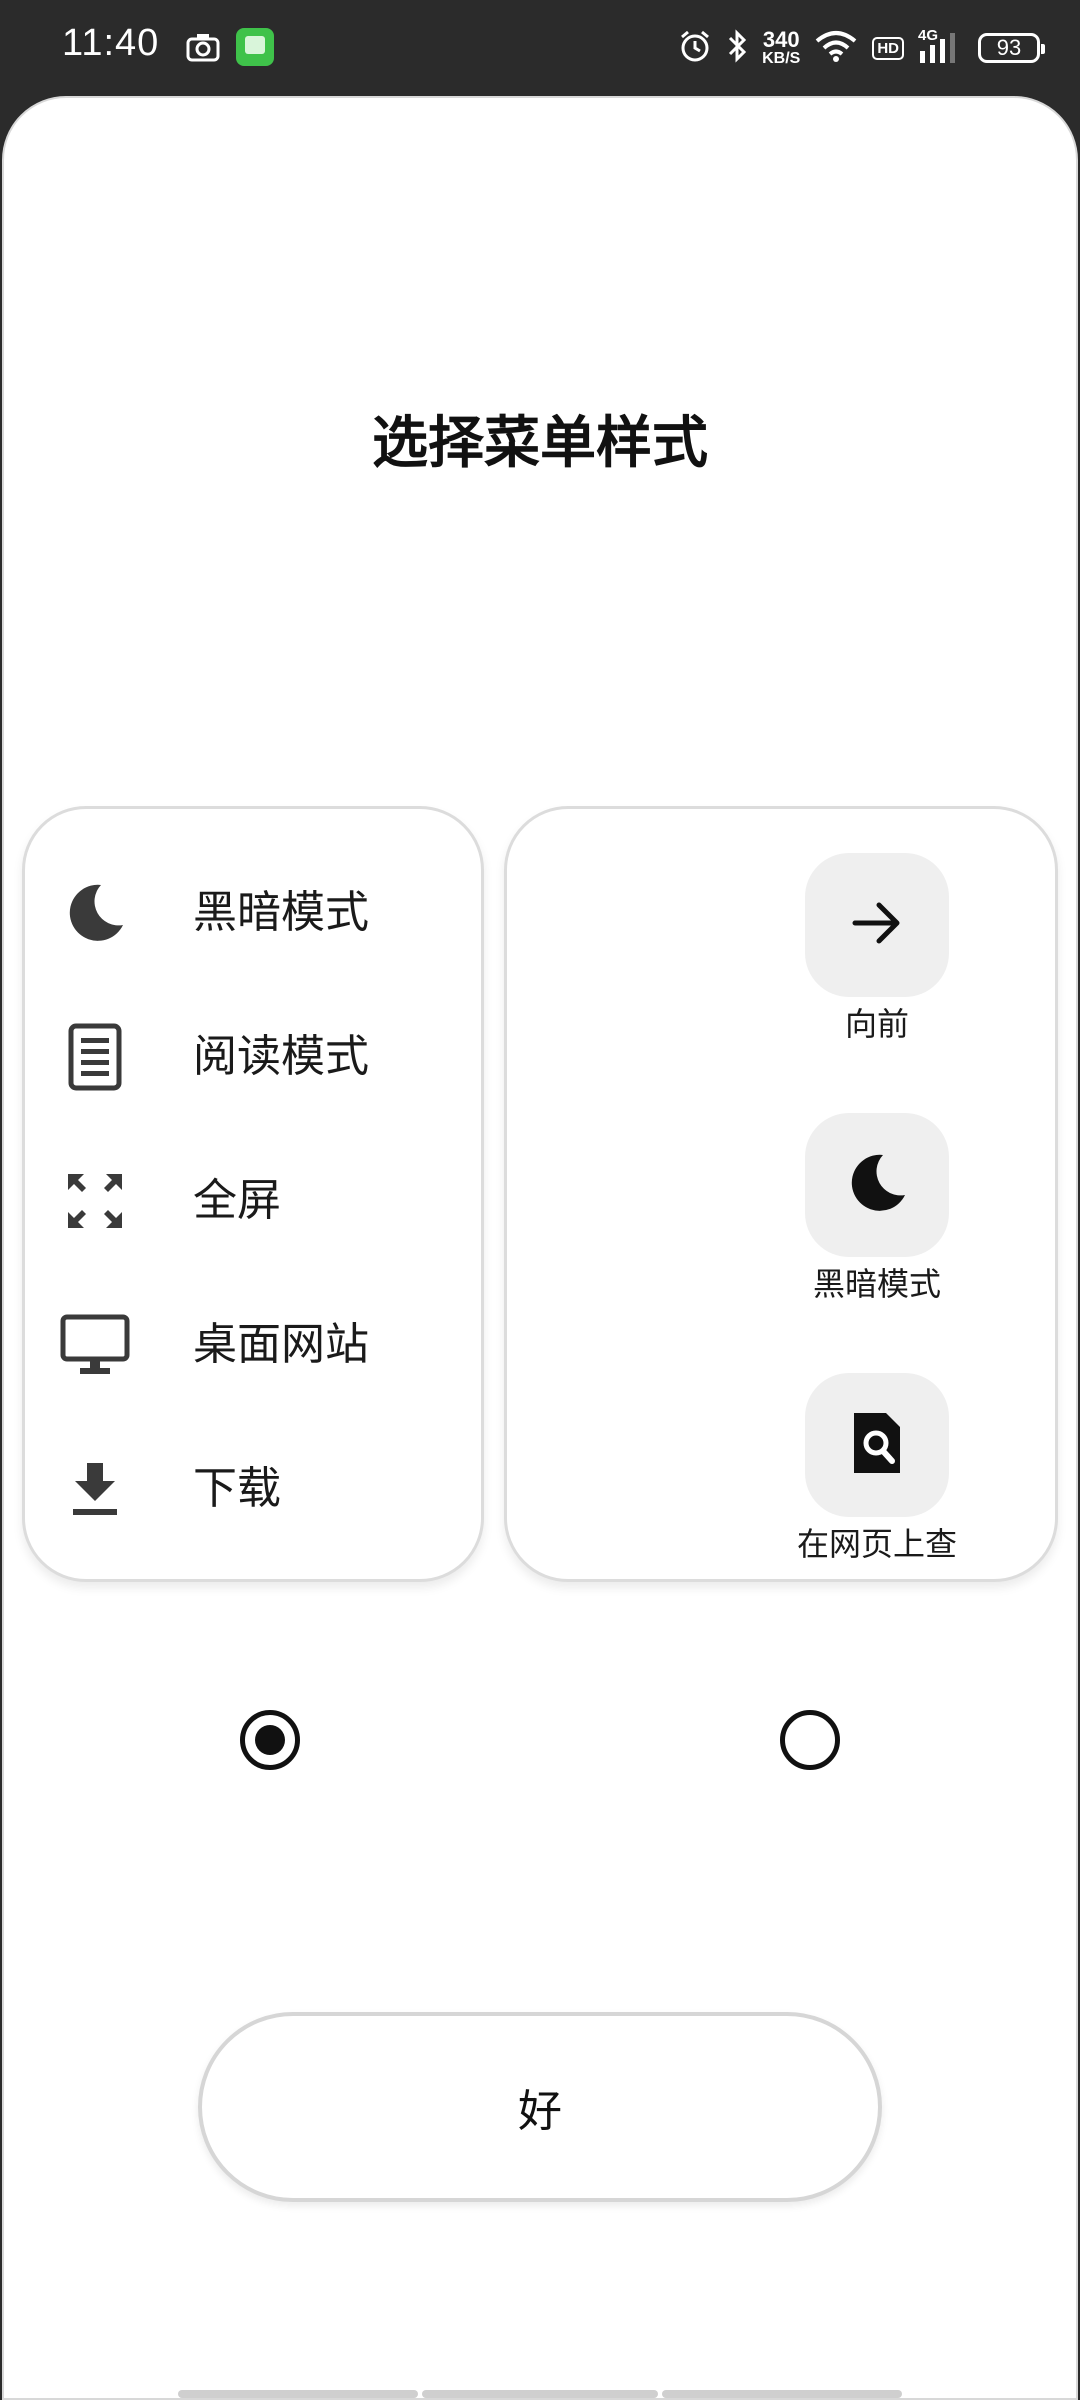 This screenshot has height=2400, width=1080. What do you see at coordinates (281, 1056) in the screenshot?
I see `list-item-label: 阅读模式` at bounding box center [281, 1056].